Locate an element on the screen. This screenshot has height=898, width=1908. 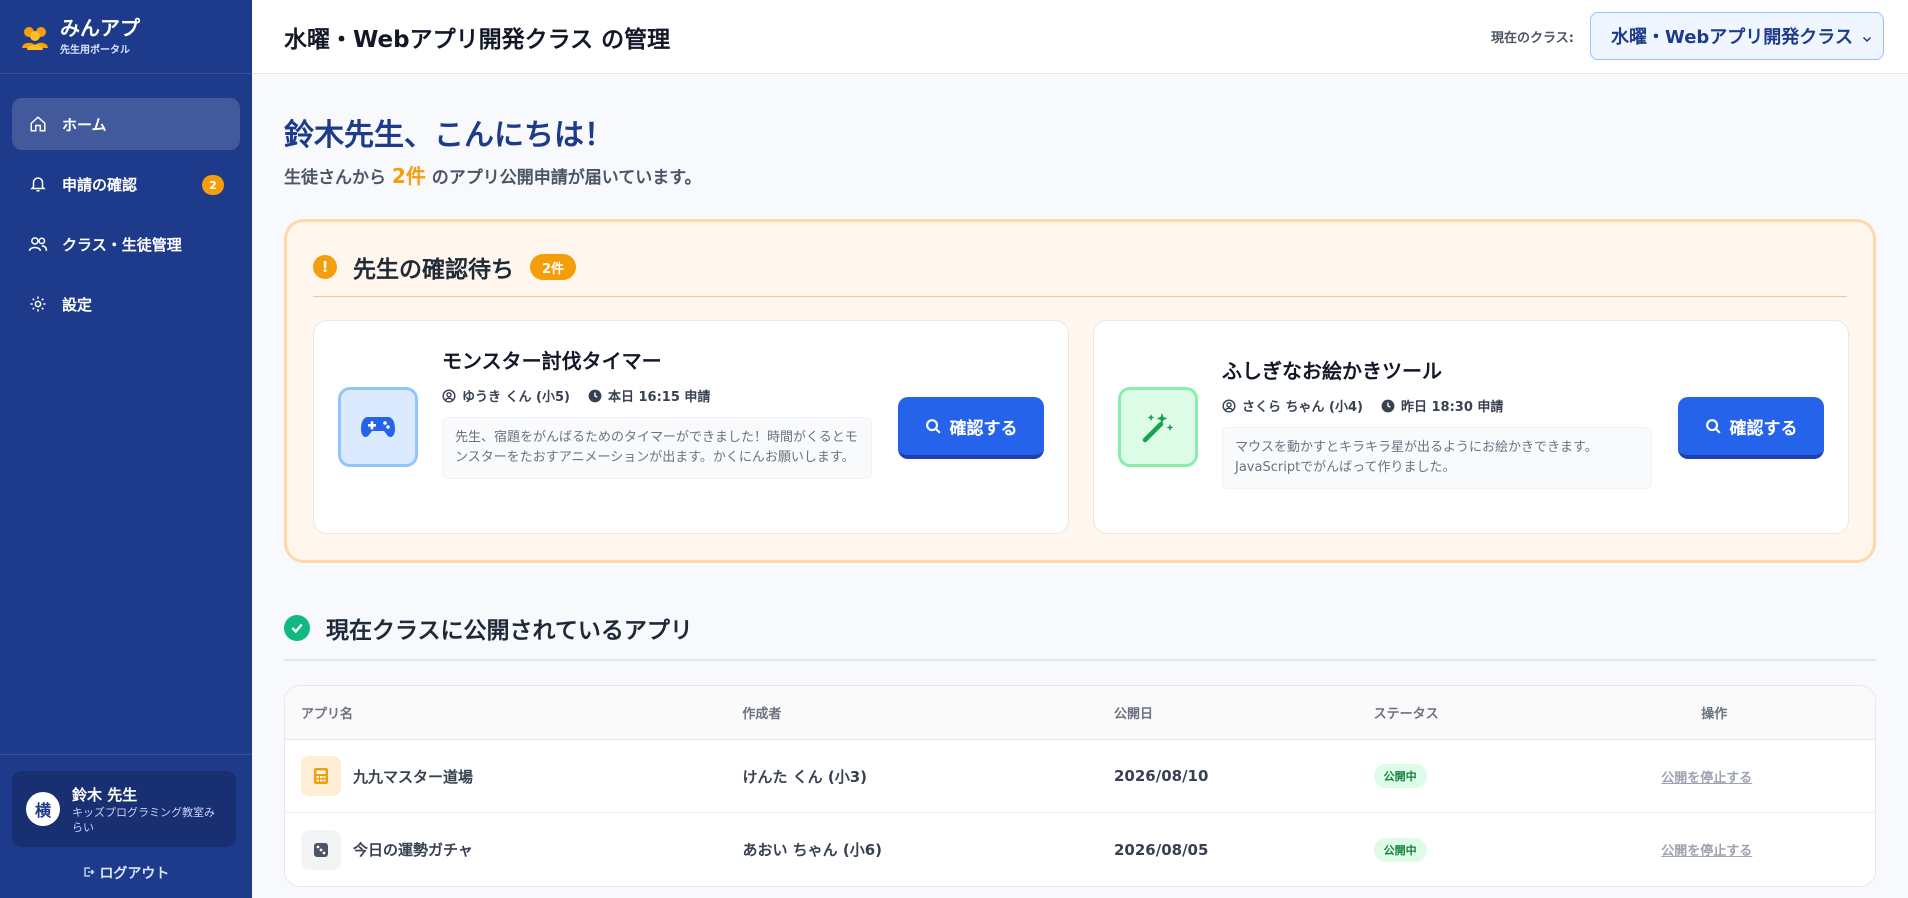
pending-header: ! 先生の確認待ち 2件 is located at coordinates (445, 267).